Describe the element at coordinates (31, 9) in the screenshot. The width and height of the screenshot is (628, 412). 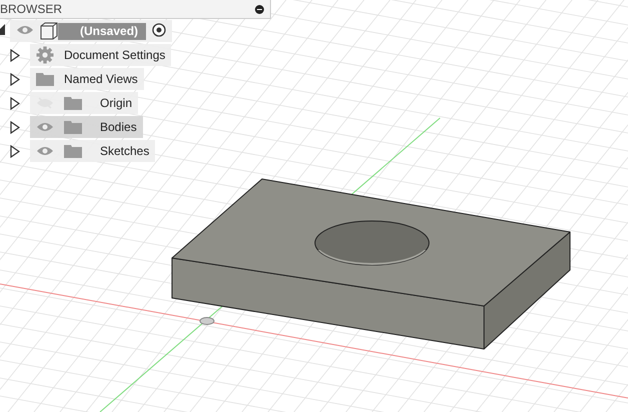
I see `panel-title: BROWSER` at that location.